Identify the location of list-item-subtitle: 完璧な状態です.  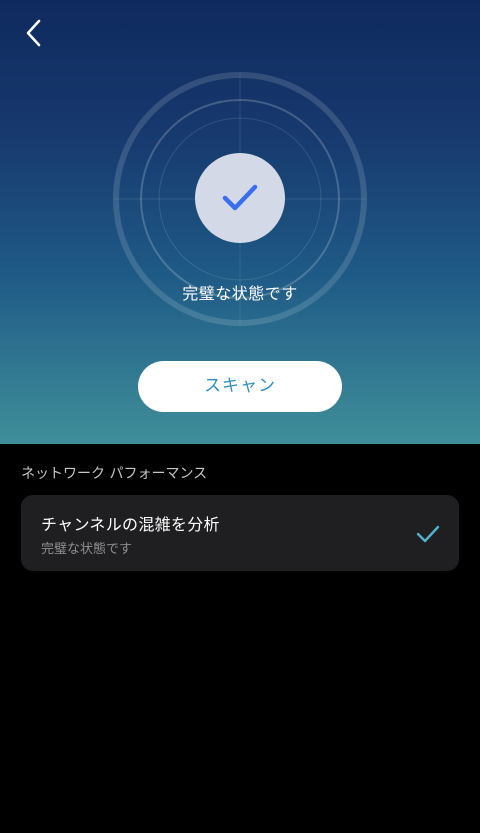
(87, 549).